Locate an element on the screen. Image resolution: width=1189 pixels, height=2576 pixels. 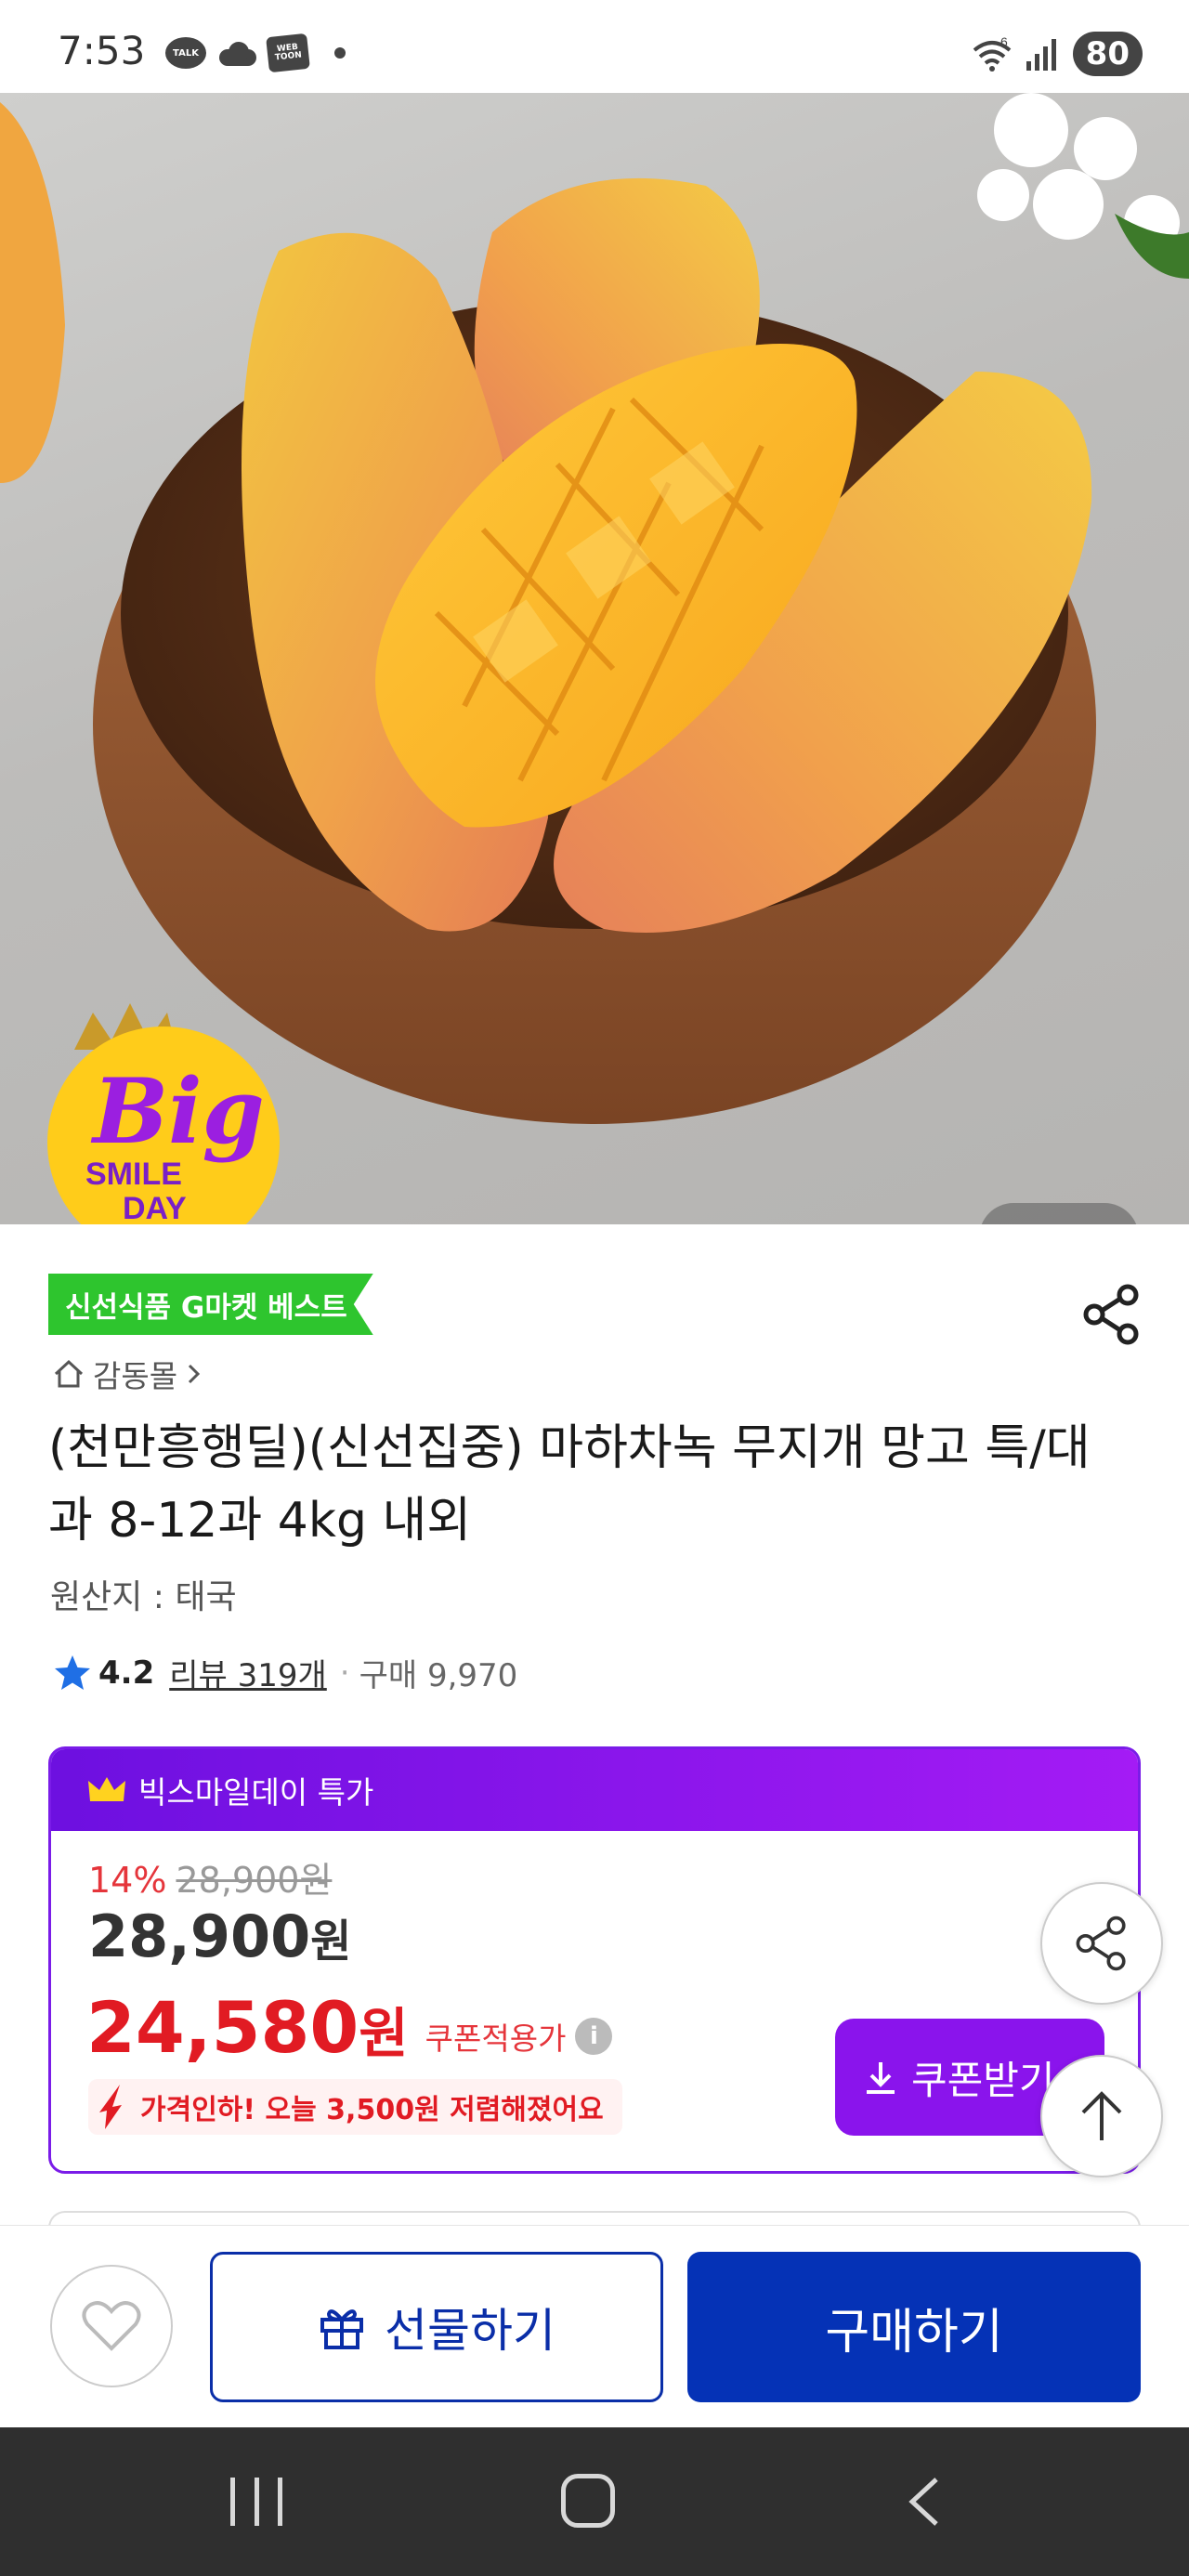
store-link: 감동몰 is located at coordinates (128, 1374).